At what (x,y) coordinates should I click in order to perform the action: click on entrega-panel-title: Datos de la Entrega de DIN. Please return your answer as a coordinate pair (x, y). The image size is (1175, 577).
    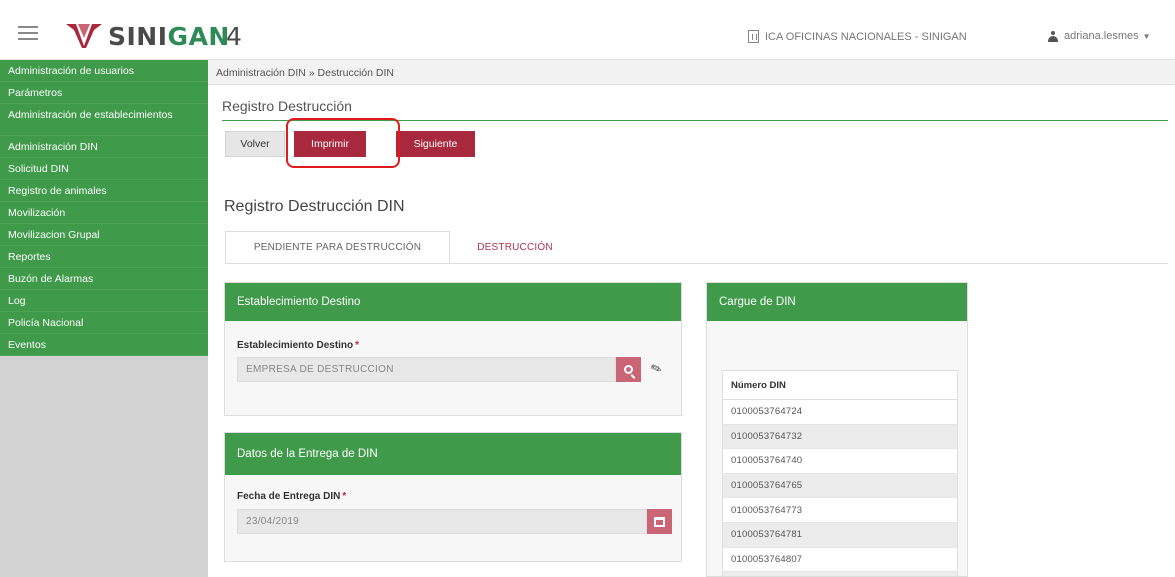
    Looking at the image, I should click on (307, 454).